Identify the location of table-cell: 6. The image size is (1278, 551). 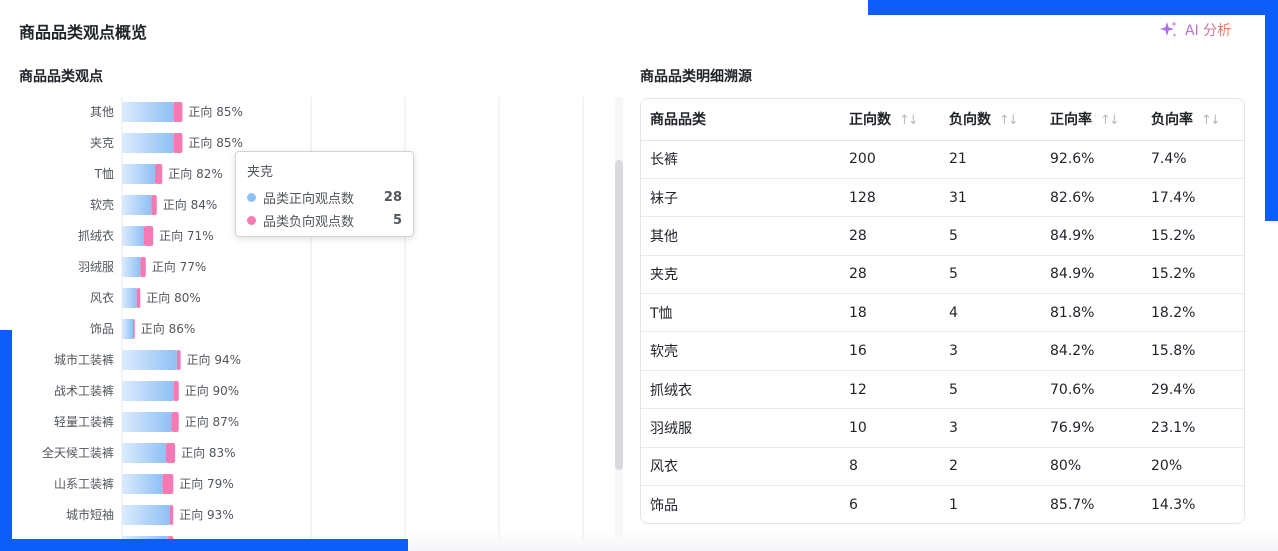
(853, 504).